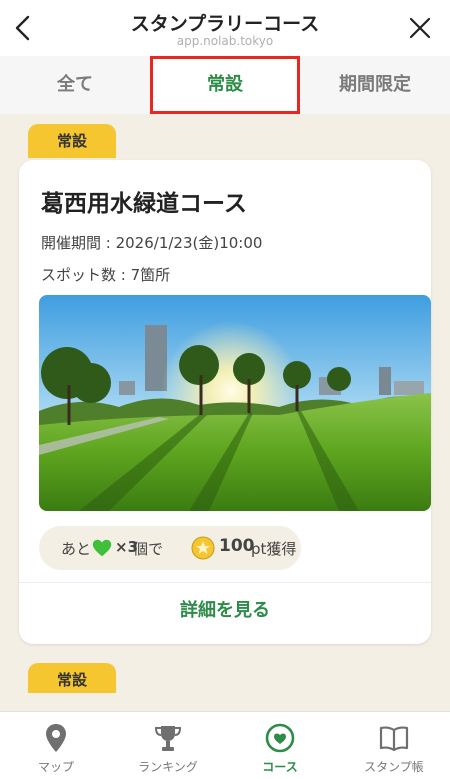 The height and width of the screenshot is (779, 450). I want to click on app-header: スタンプラリーコース app.nolab.tokyo, so click(225, 28).